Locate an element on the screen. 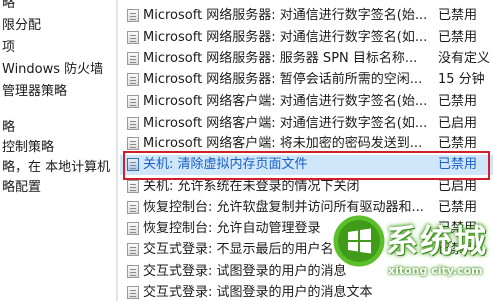 The image size is (493, 301). policy-row: Microsoft 网络服务器: 对通信进行数字签名(始... 已禁用 is located at coordinates (306, 16).